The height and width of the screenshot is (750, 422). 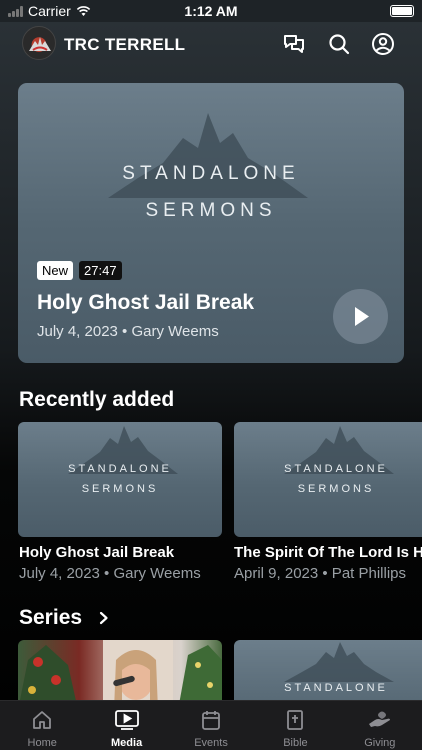 What do you see at coordinates (97, 399) in the screenshot?
I see `recently-added-heading: Recently added` at bounding box center [97, 399].